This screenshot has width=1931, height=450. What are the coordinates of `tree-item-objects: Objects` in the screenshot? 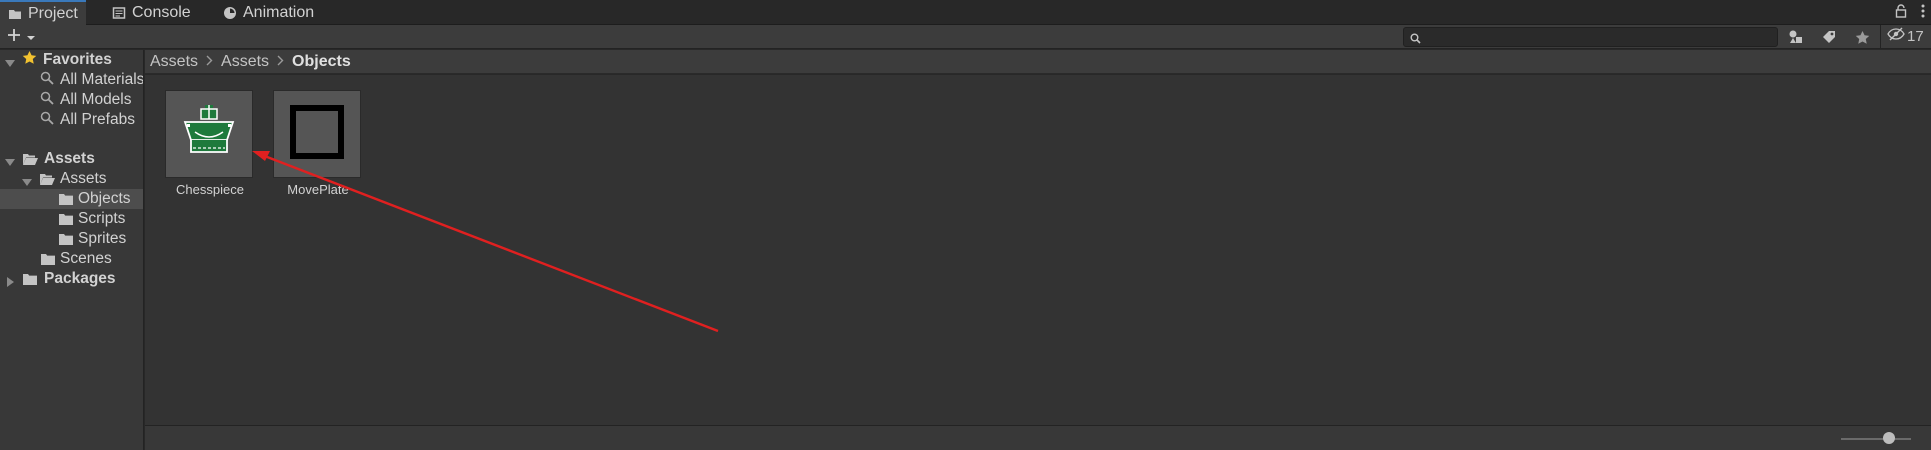 It's located at (71, 199).